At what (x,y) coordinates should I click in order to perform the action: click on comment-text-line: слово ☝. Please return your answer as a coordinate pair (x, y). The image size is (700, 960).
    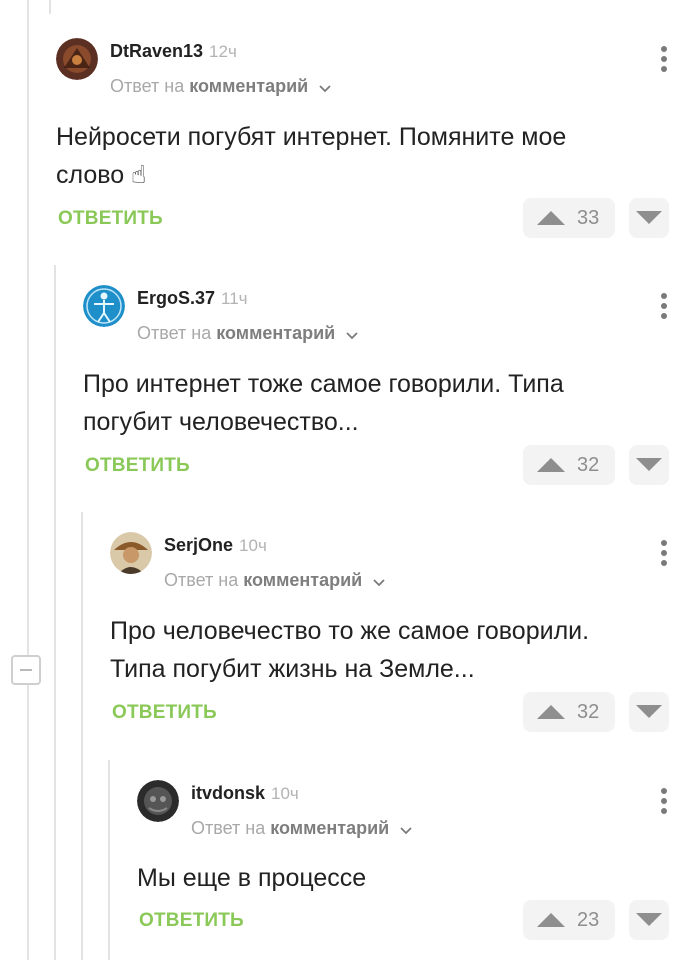
    Looking at the image, I should click on (101, 175).